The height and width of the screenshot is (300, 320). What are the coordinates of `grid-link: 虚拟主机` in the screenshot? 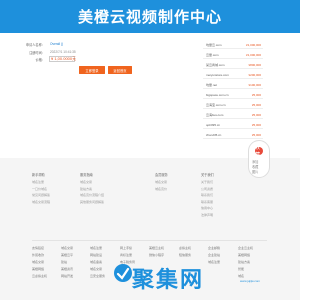 It's located at (185, 248).